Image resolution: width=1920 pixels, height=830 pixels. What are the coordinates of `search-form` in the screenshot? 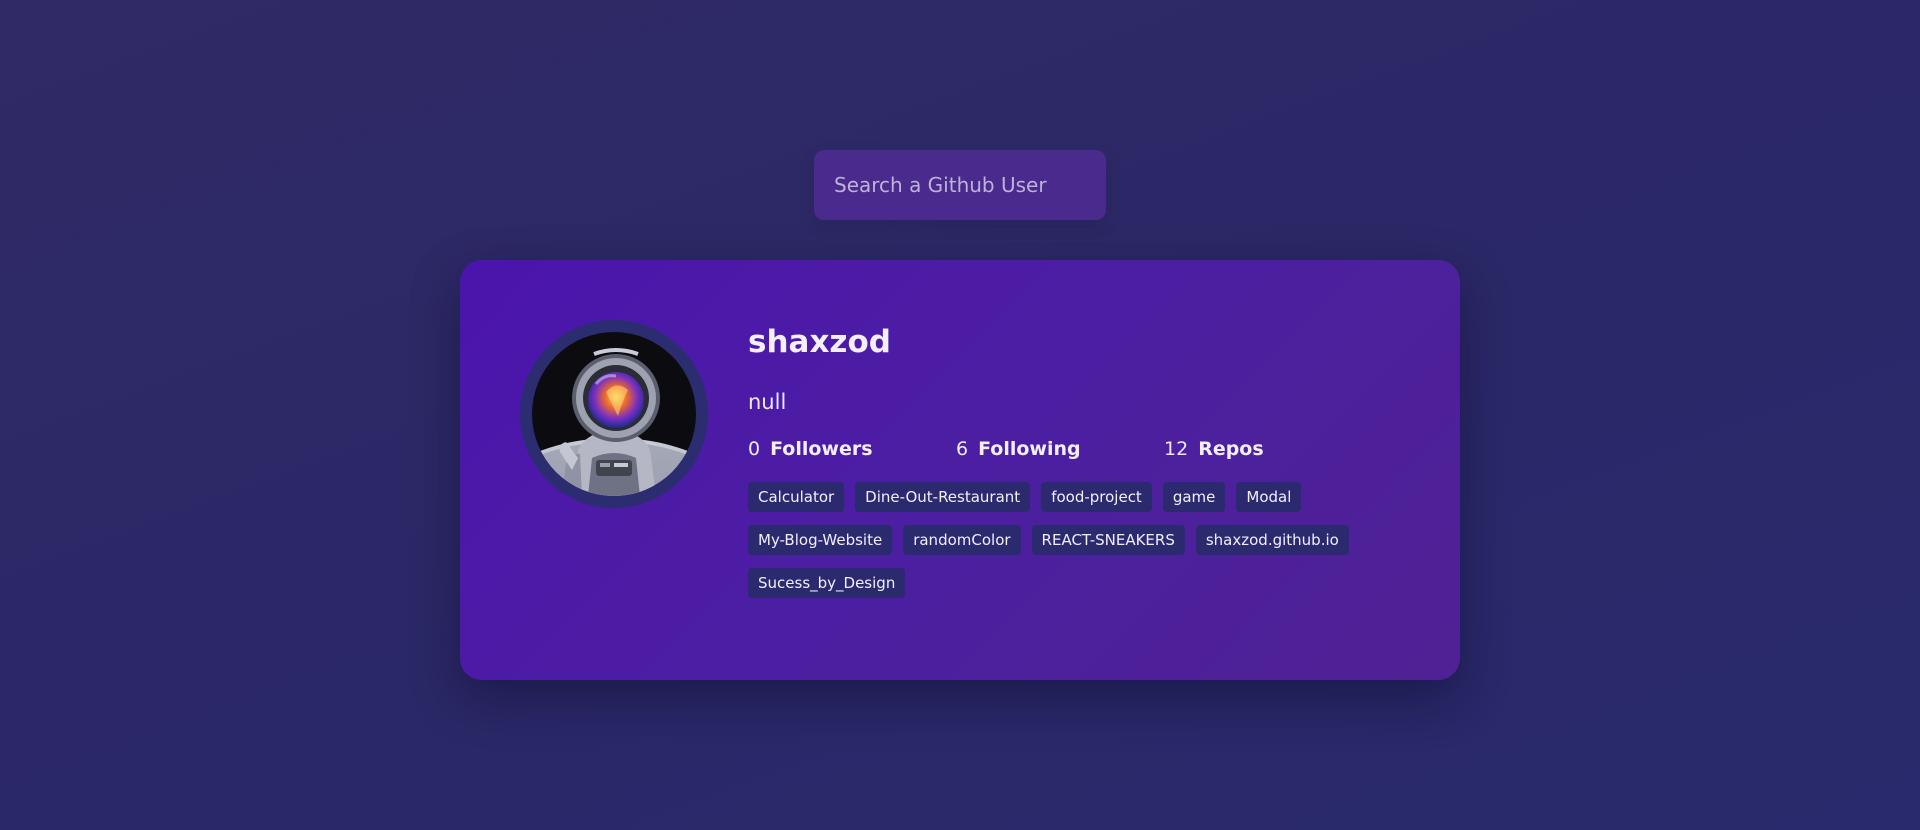 It's located at (960, 185).